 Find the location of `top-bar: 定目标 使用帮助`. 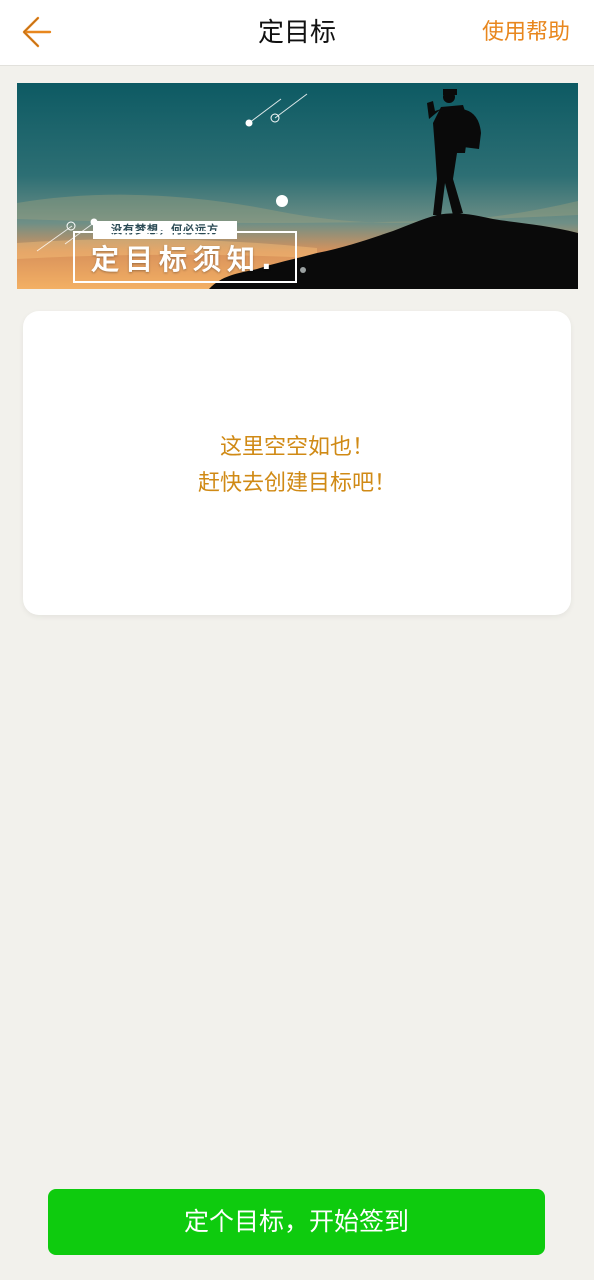

top-bar: 定目标 使用帮助 is located at coordinates (297, 33).